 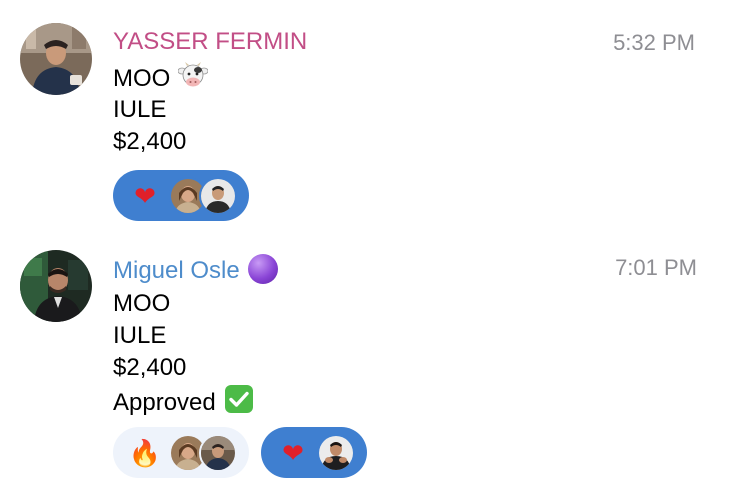 I want to click on message-timestamp: 7:01 PM, so click(x=656, y=267).